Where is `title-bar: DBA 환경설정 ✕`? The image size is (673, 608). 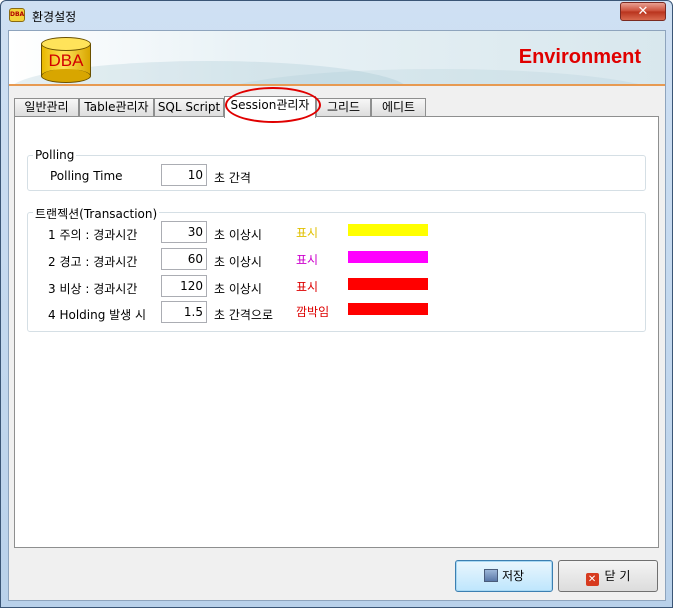
title-bar: DBA 환경설정 ✕ is located at coordinates (336, 15).